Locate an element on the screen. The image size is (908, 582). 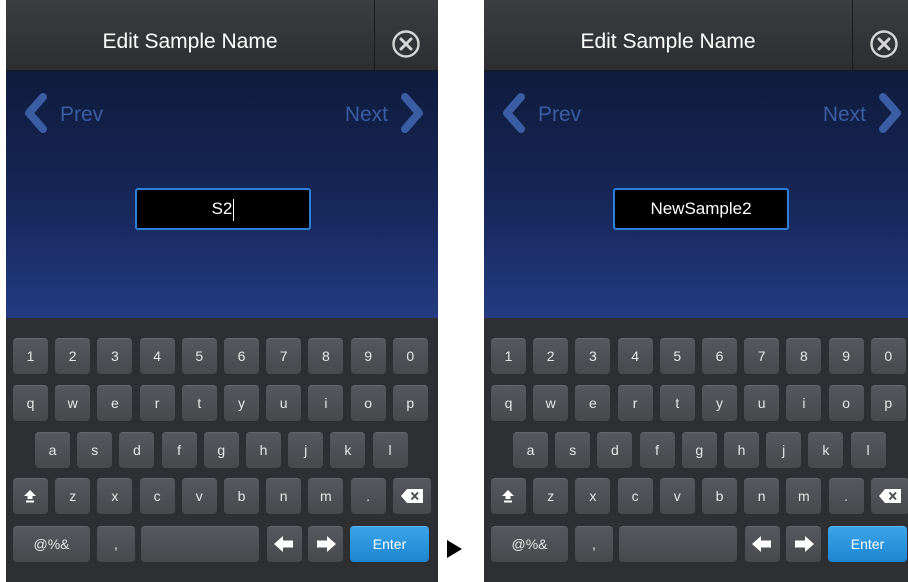
key-label: 2 is located at coordinates (550, 356).